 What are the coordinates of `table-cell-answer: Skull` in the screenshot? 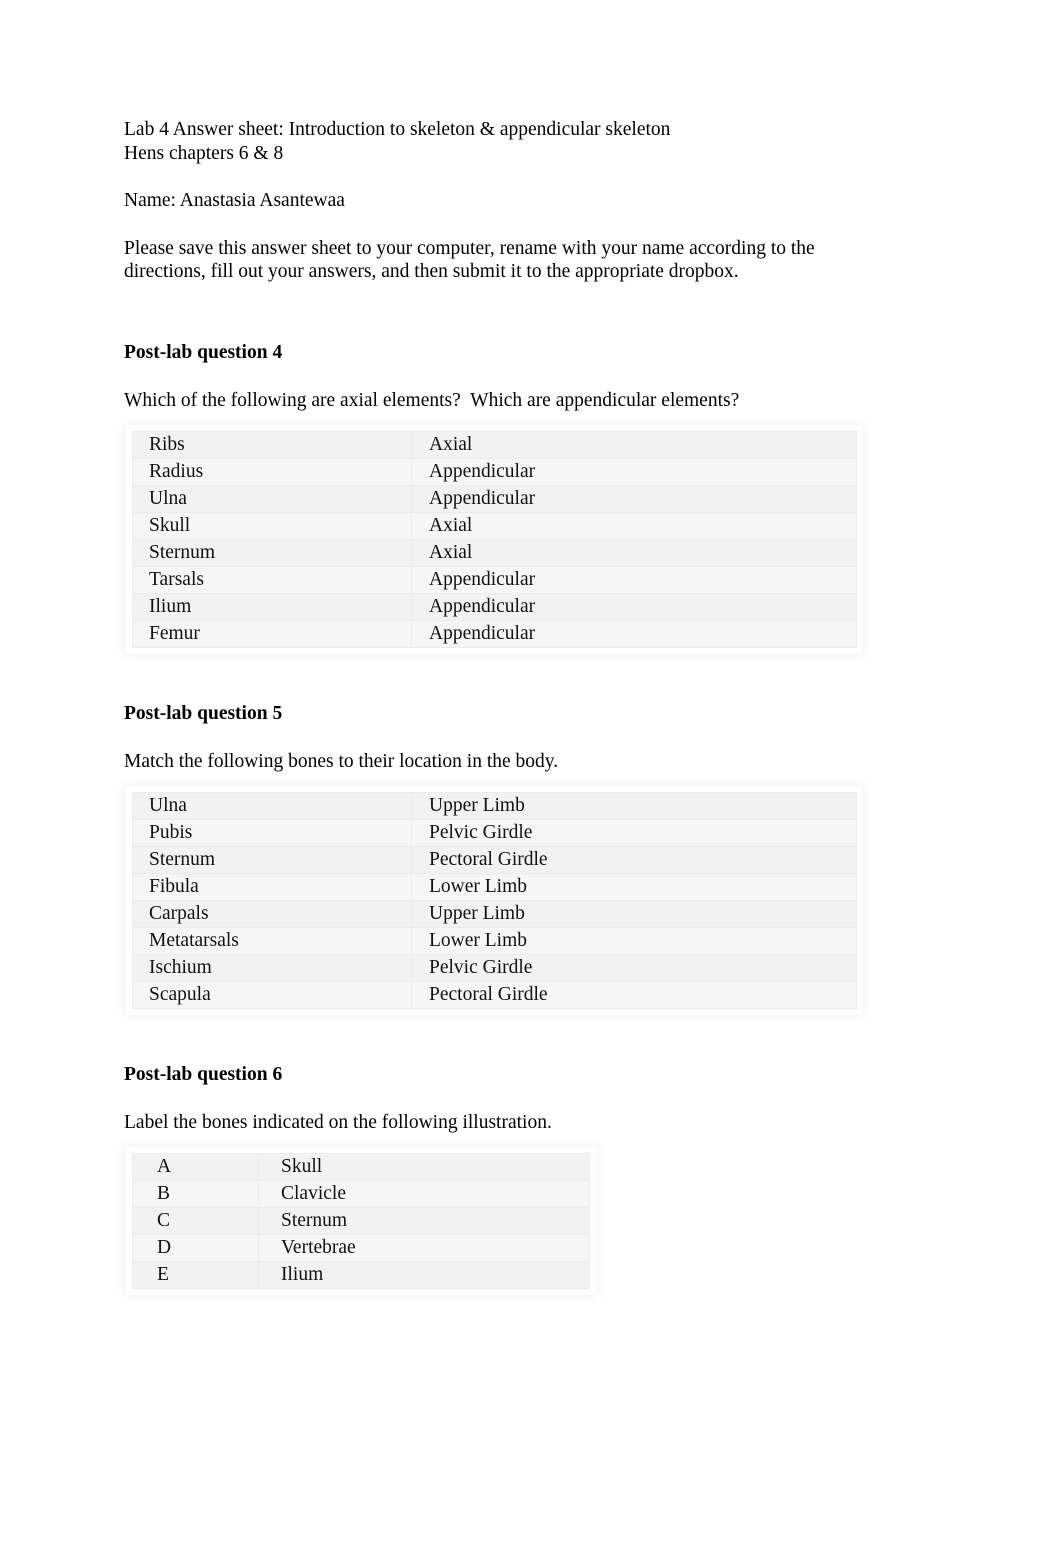 It's located at (424, 1166).